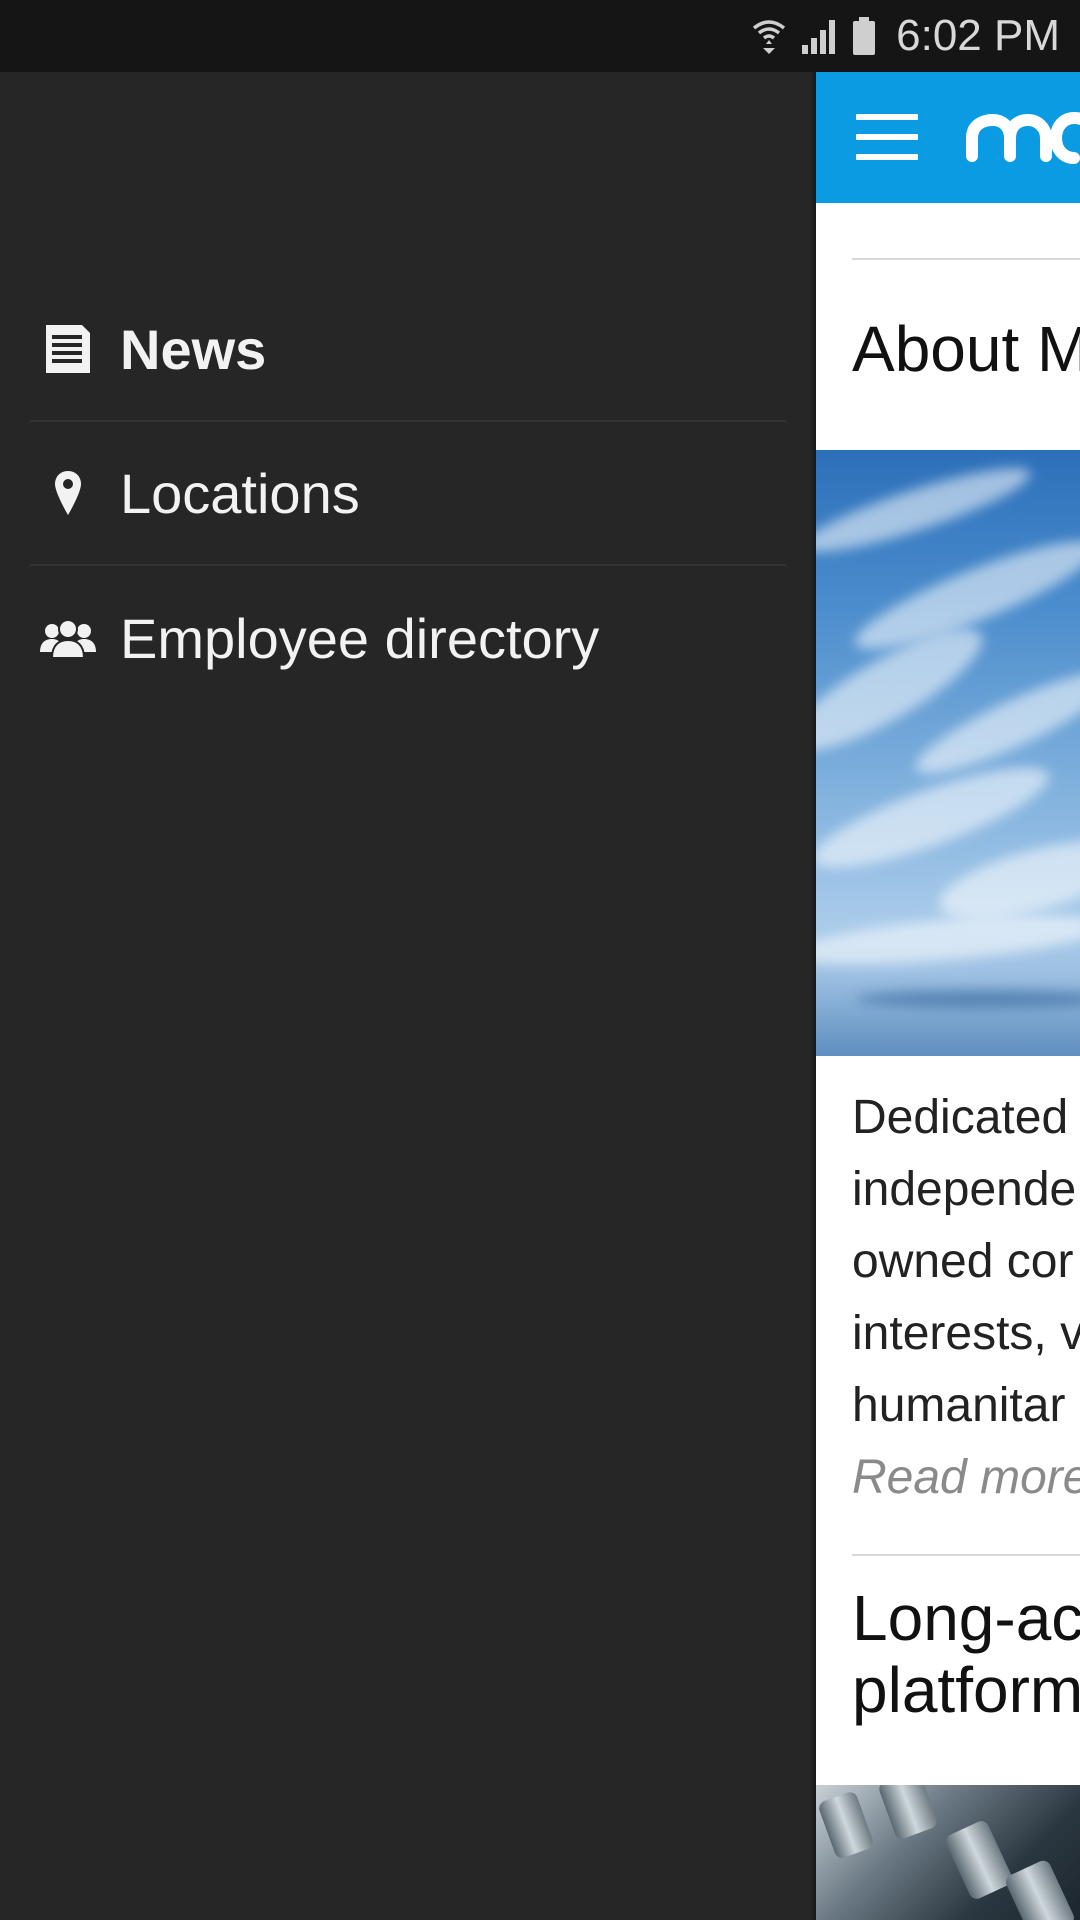  What do you see at coordinates (68, 493) in the screenshot?
I see `location-pin-icon` at bounding box center [68, 493].